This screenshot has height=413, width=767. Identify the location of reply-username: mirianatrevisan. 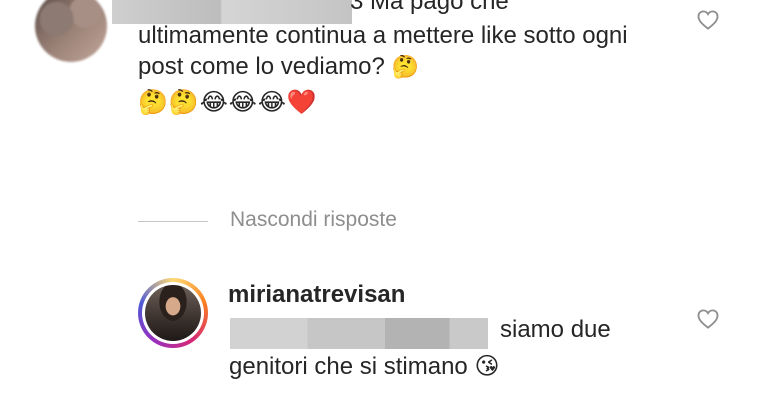
(316, 295).